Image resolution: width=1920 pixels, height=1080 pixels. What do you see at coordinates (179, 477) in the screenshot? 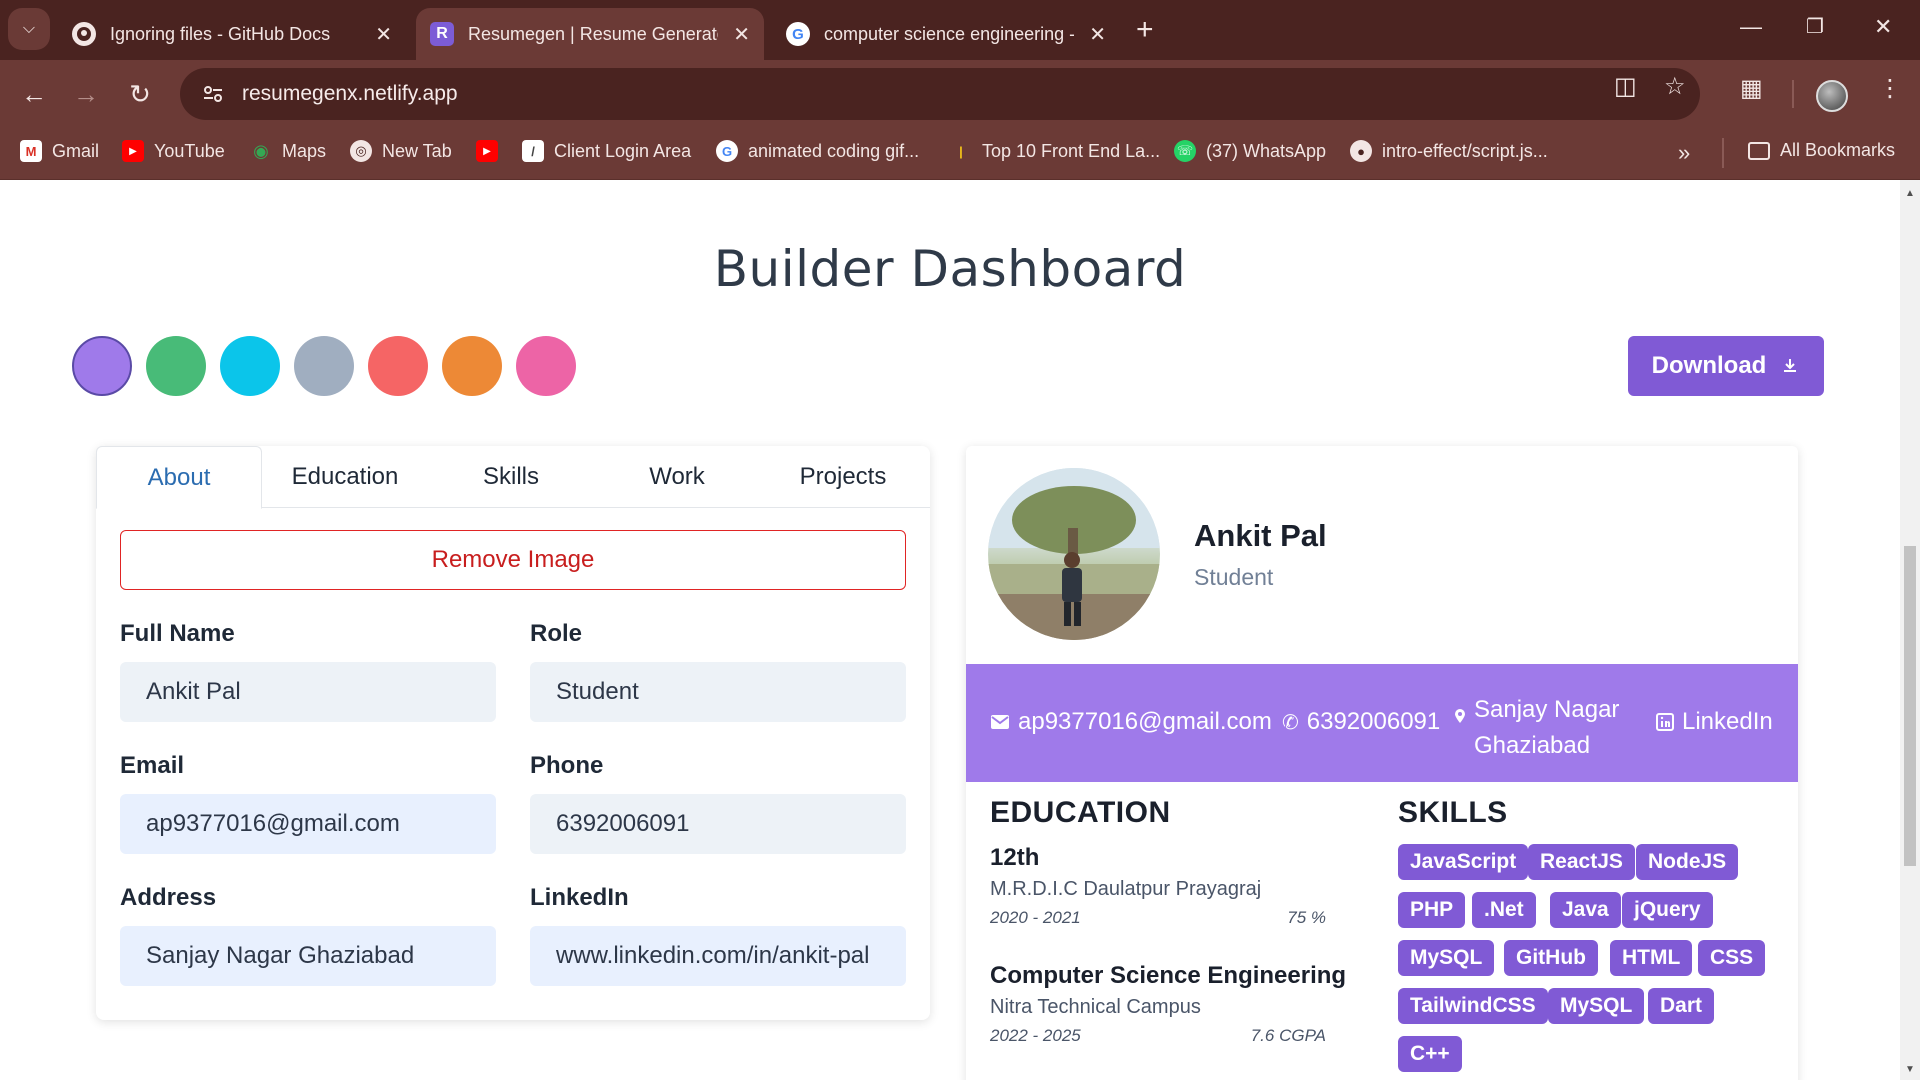
I see `tab-about: About` at bounding box center [179, 477].